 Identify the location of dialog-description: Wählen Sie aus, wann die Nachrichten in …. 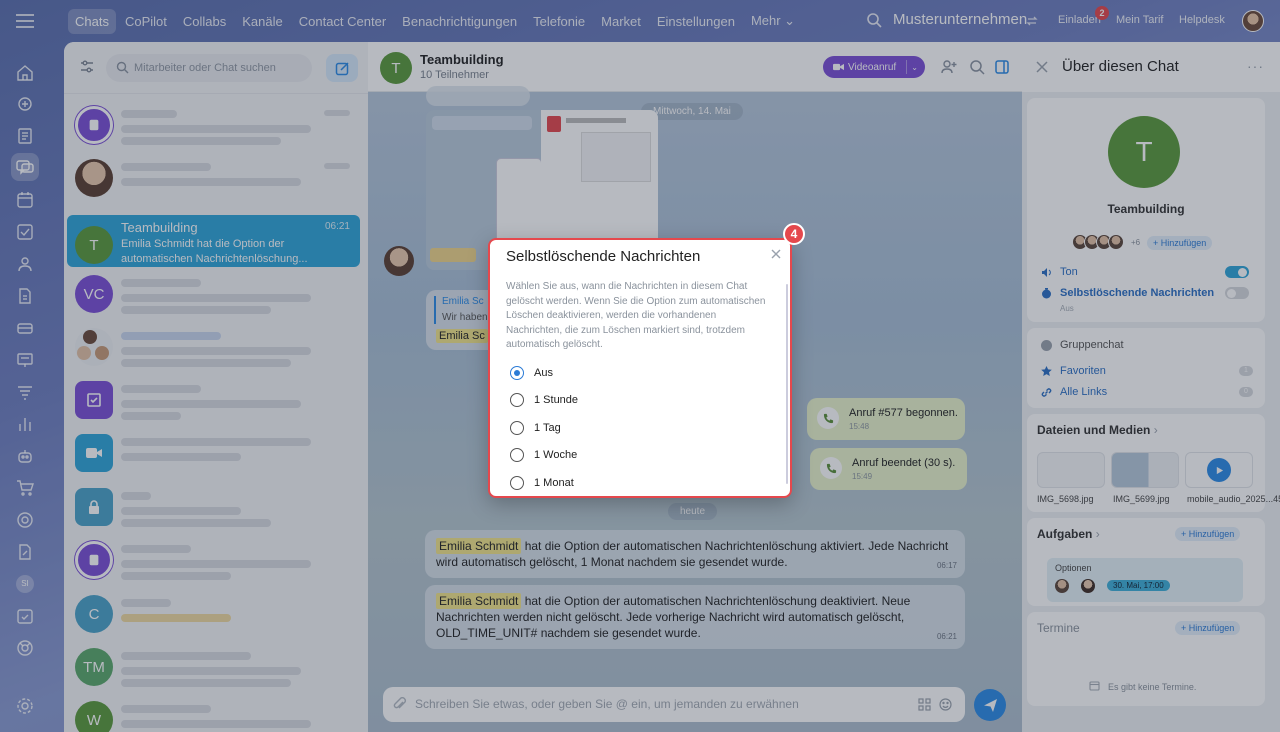
(636, 315).